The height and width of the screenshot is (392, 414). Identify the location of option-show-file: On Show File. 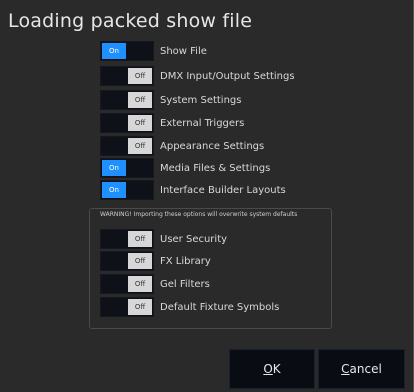
(153, 51).